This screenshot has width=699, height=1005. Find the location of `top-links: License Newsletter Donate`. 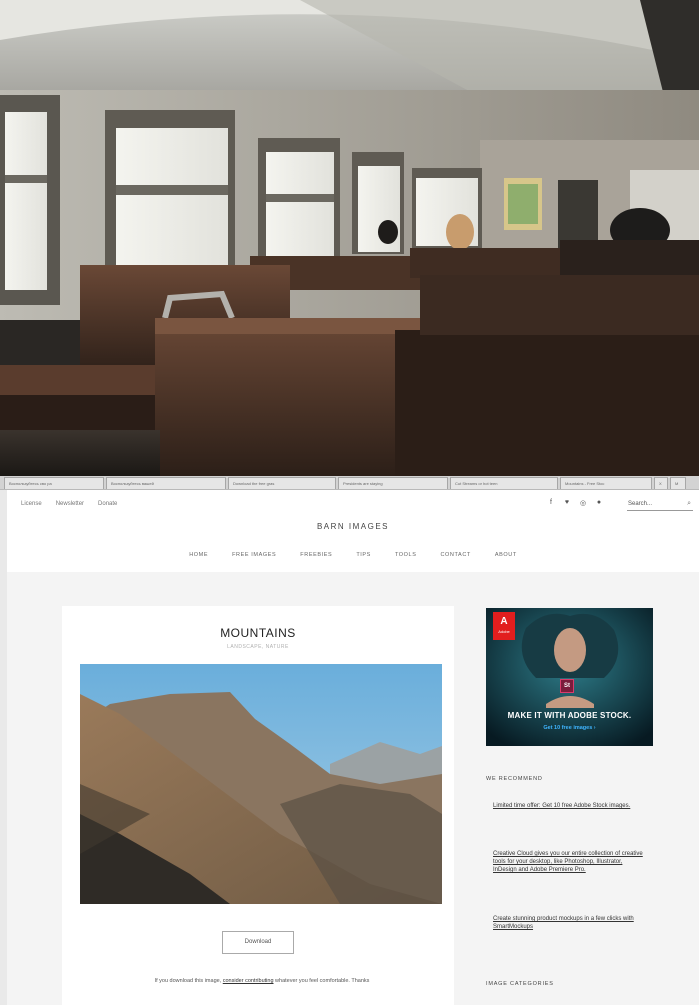

top-links: License Newsletter Donate is located at coordinates (69, 504).